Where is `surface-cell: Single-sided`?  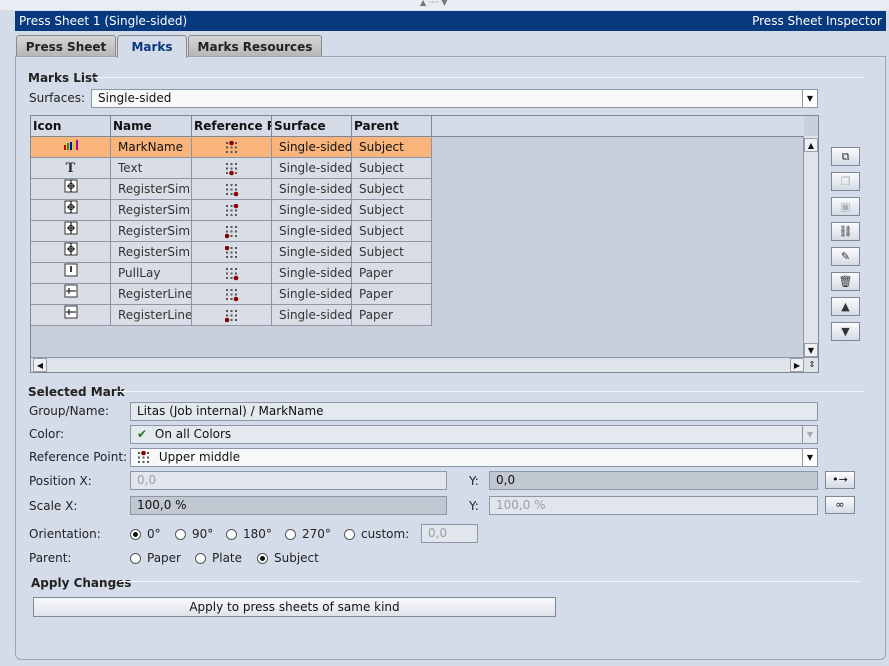 surface-cell: Single-sided is located at coordinates (312, 315).